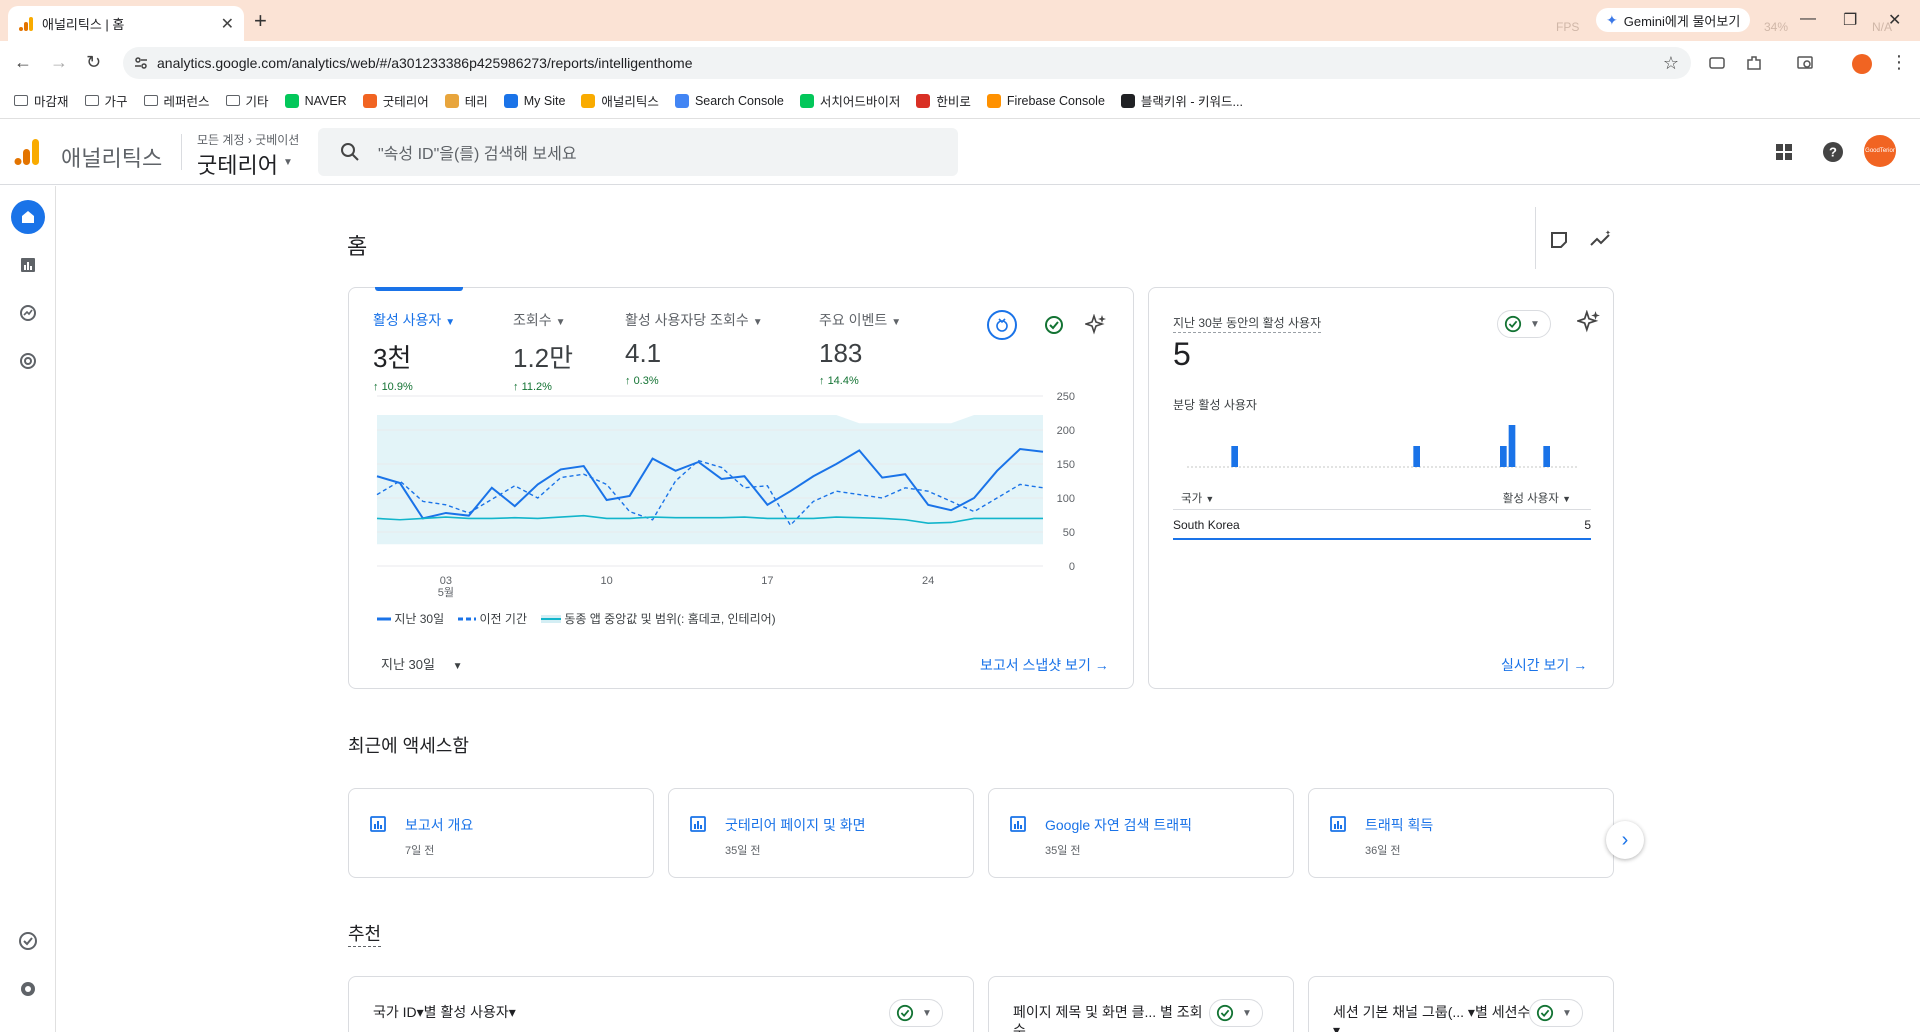 This screenshot has width=1920, height=1032. I want to click on property-selector: 굿테리어, so click(237, 164).